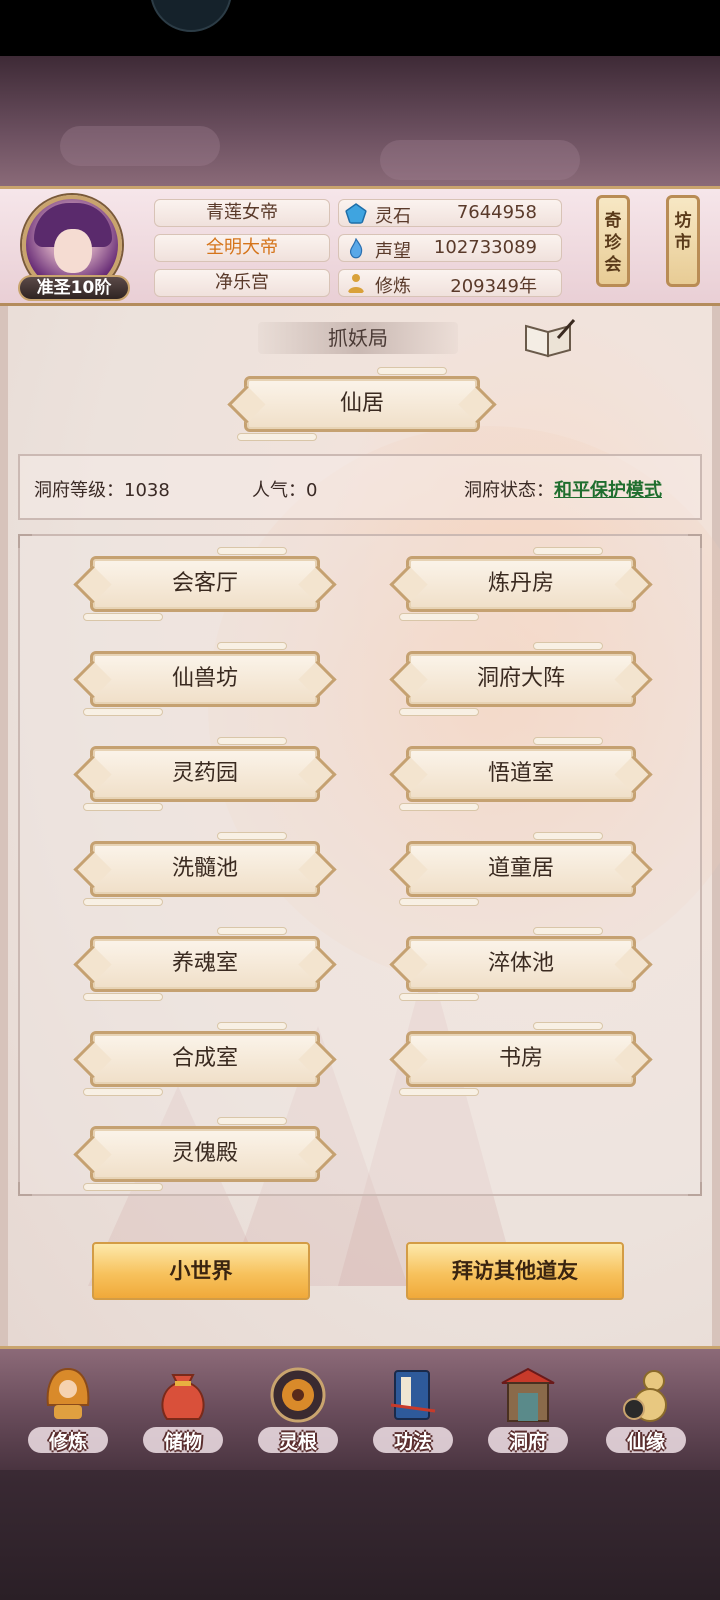  I want to click on bottom-nav: 修炼 储物 灵根 功法 洞府 仙缘, so click(360, 1408).